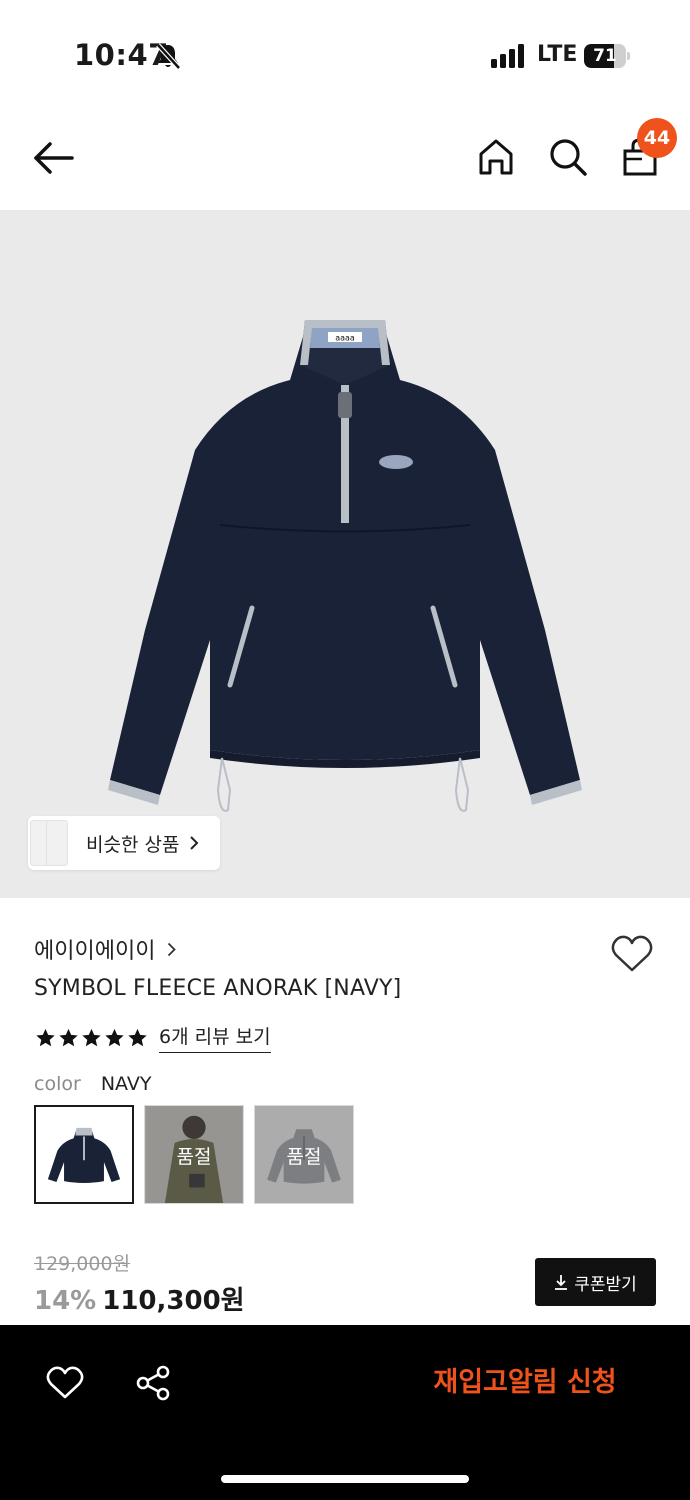 The height and width of the screenshot is (1500, 690). Describe the element at coordinates (496, 157) in the screenshot. I see `home-icon` at that location.